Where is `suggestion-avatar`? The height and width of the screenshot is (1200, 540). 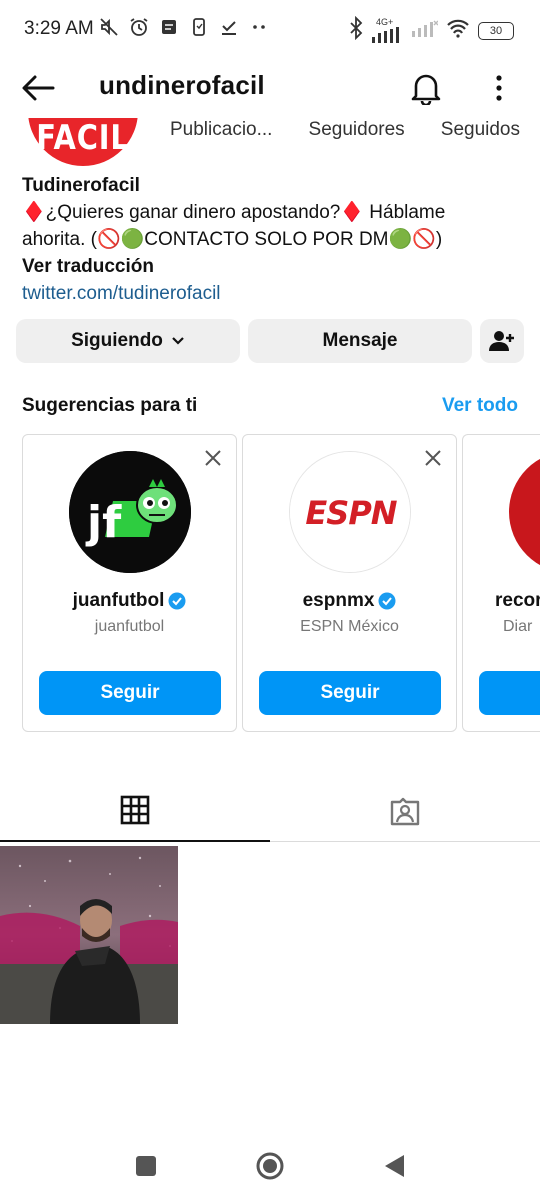
suggestion-avatar is located at coordinates (524, 512).